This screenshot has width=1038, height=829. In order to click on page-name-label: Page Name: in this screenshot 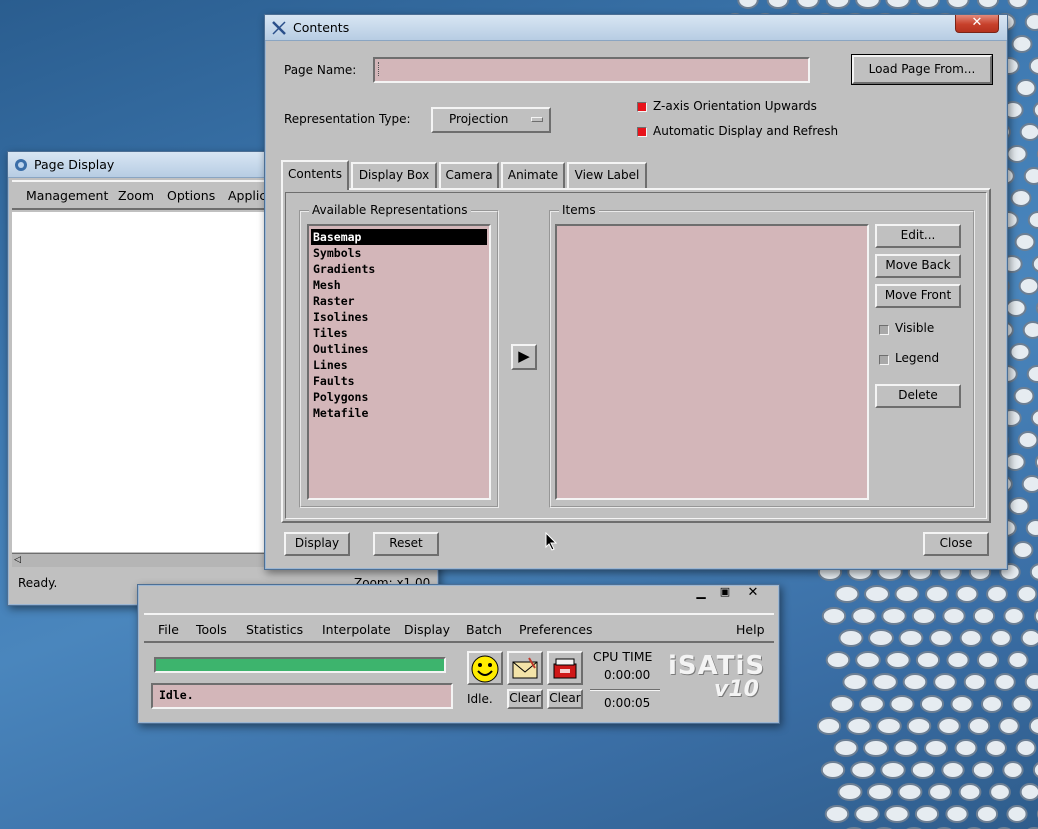, I will do `click(320, 70)`.